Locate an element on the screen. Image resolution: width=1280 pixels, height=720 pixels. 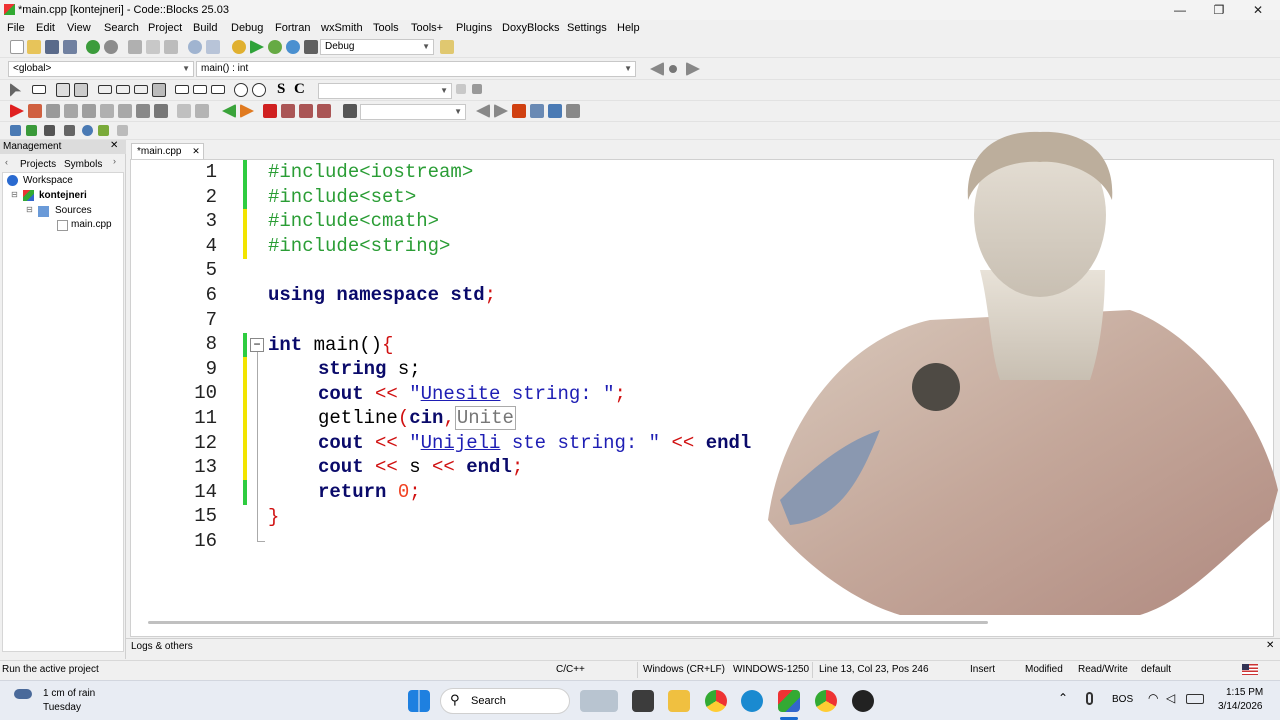
step-into-icon is located at coordinates (71, 111).